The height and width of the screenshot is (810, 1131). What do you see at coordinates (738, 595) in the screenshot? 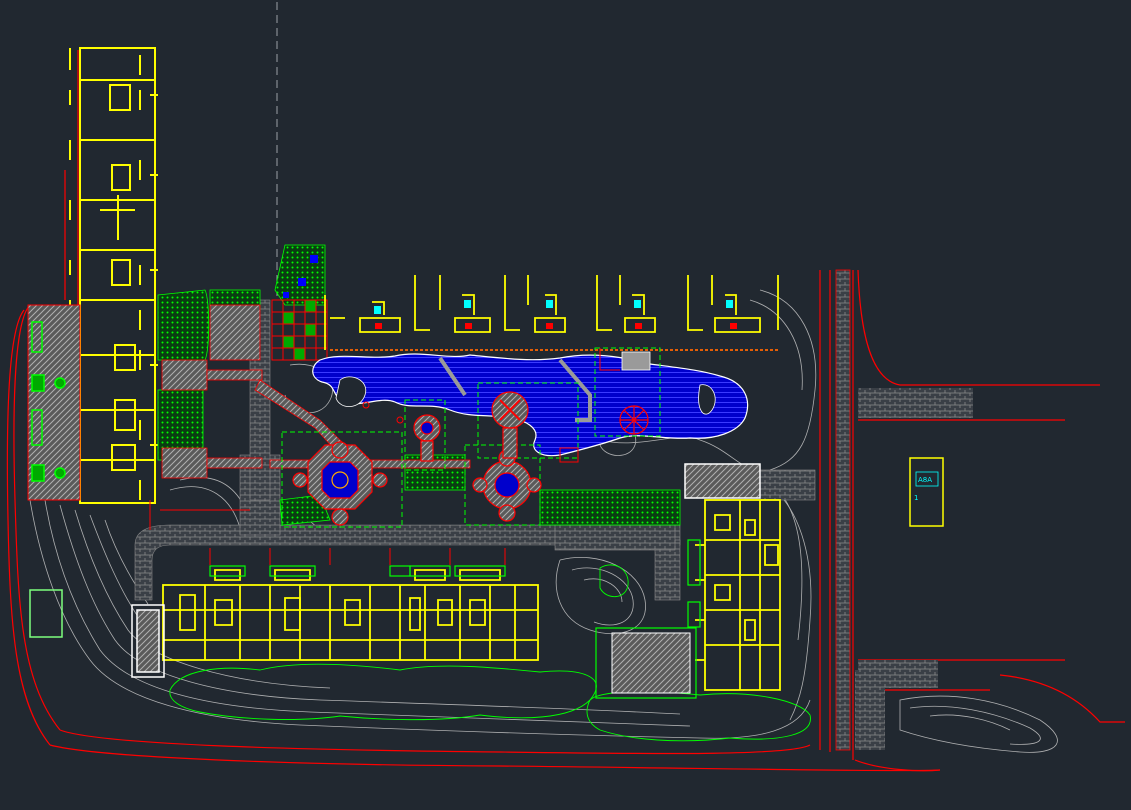
I see `building-east-block` at bounding box center [738, 595].